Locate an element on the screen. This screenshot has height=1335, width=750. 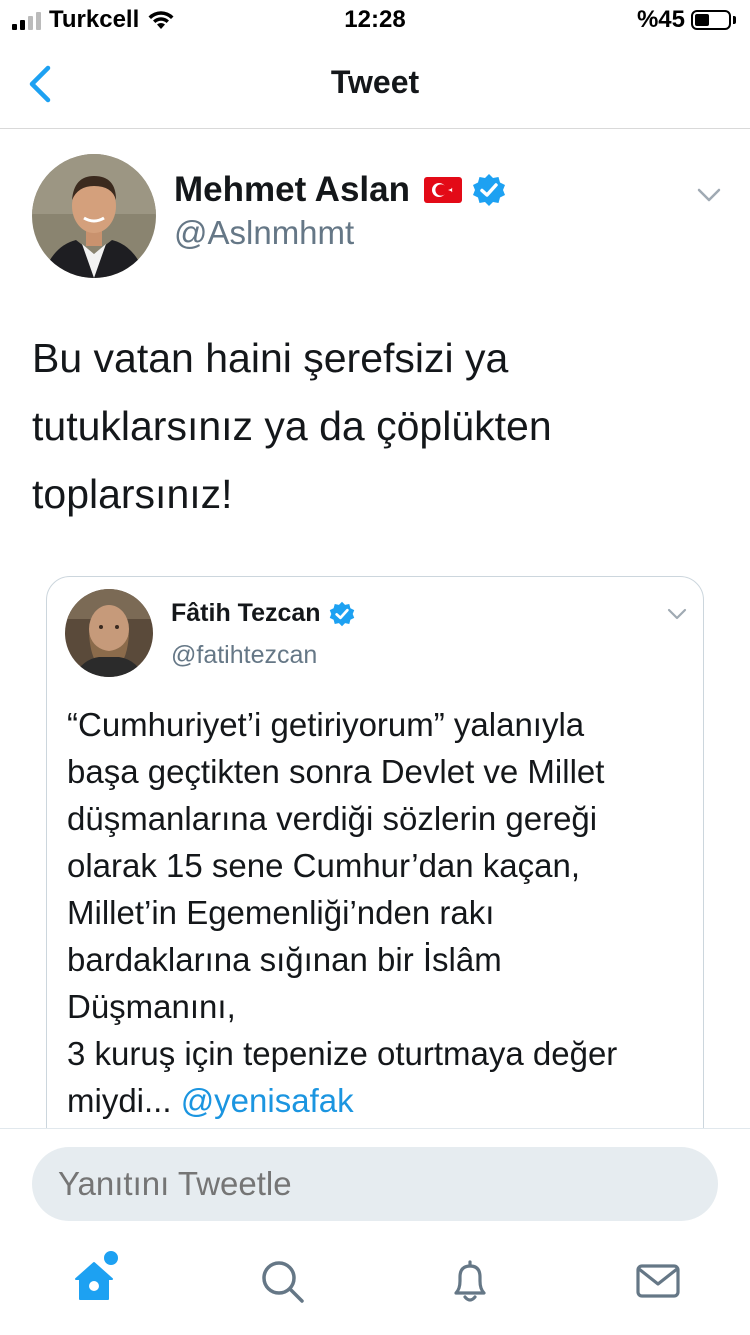
notifications-icon is located at coordinates (470, 1281).